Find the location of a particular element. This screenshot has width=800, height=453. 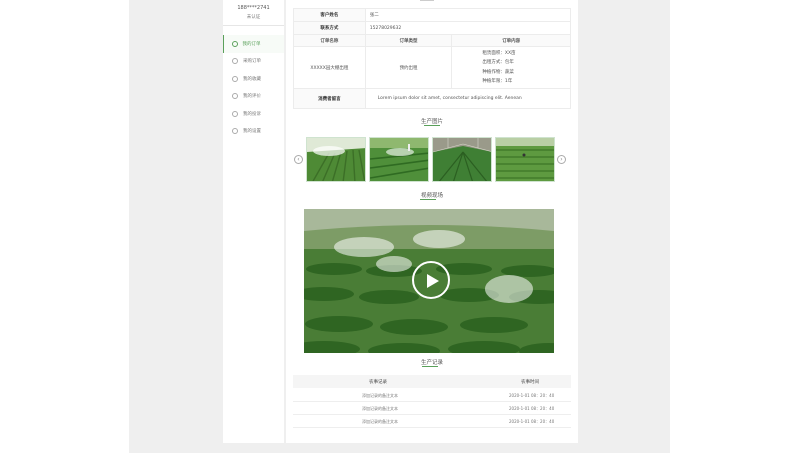

sidebar-item-purchase-orders: 采购订单 is located at coordinates (253, 62).